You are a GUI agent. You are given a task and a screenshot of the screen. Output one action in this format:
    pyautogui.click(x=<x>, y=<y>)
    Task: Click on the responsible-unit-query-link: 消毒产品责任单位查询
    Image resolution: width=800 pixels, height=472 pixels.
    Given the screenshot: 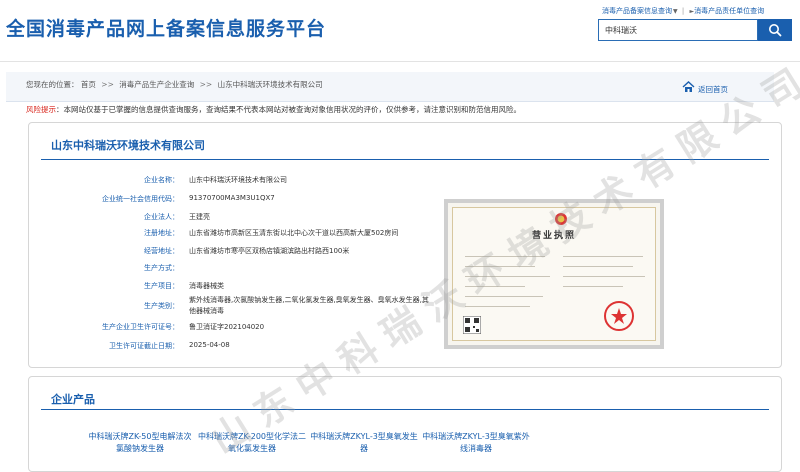 What is the action you would take?
    pyautogui.click(x=729, y=11)
    